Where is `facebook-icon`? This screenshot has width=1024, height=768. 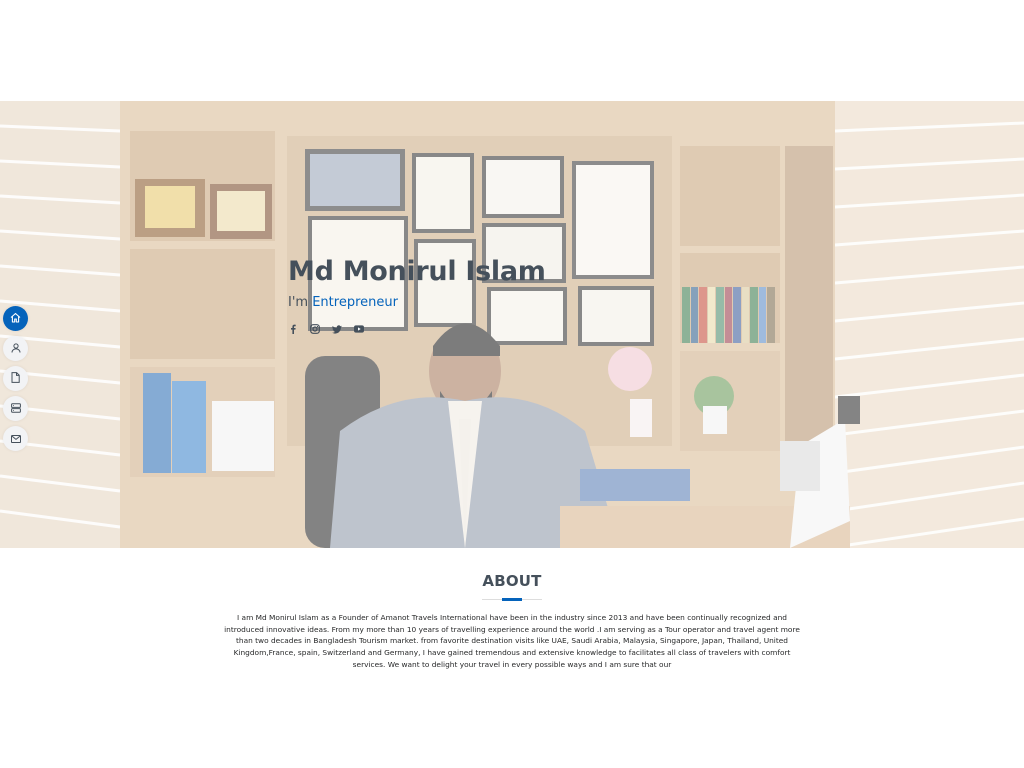
facebook-icon is located at coordinates (293, 329).